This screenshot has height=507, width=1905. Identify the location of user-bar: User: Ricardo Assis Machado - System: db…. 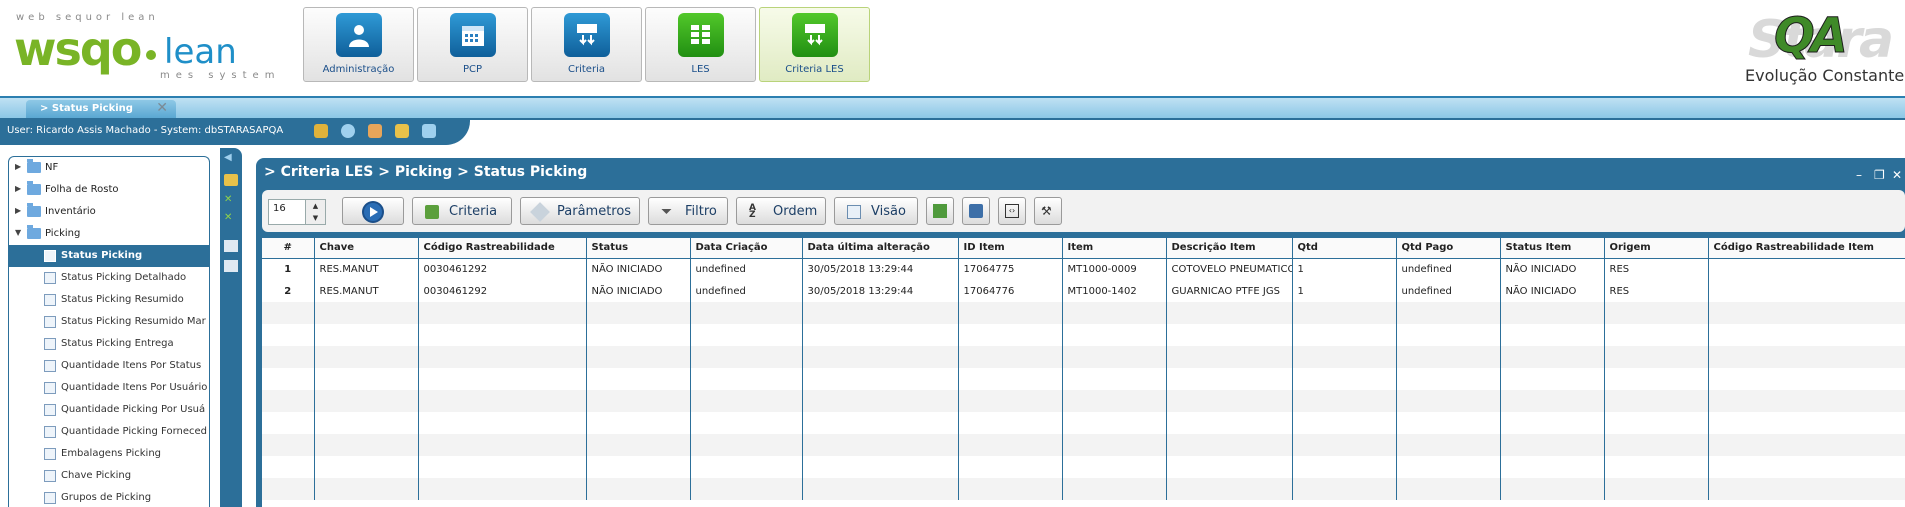
(235, 131).